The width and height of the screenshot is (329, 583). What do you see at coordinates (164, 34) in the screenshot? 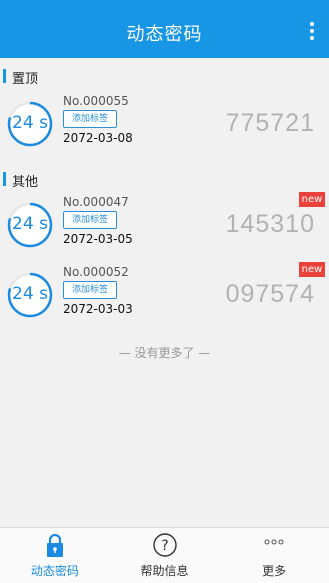
I see `page-title: 动态密码` at bounding box center [164, 34].